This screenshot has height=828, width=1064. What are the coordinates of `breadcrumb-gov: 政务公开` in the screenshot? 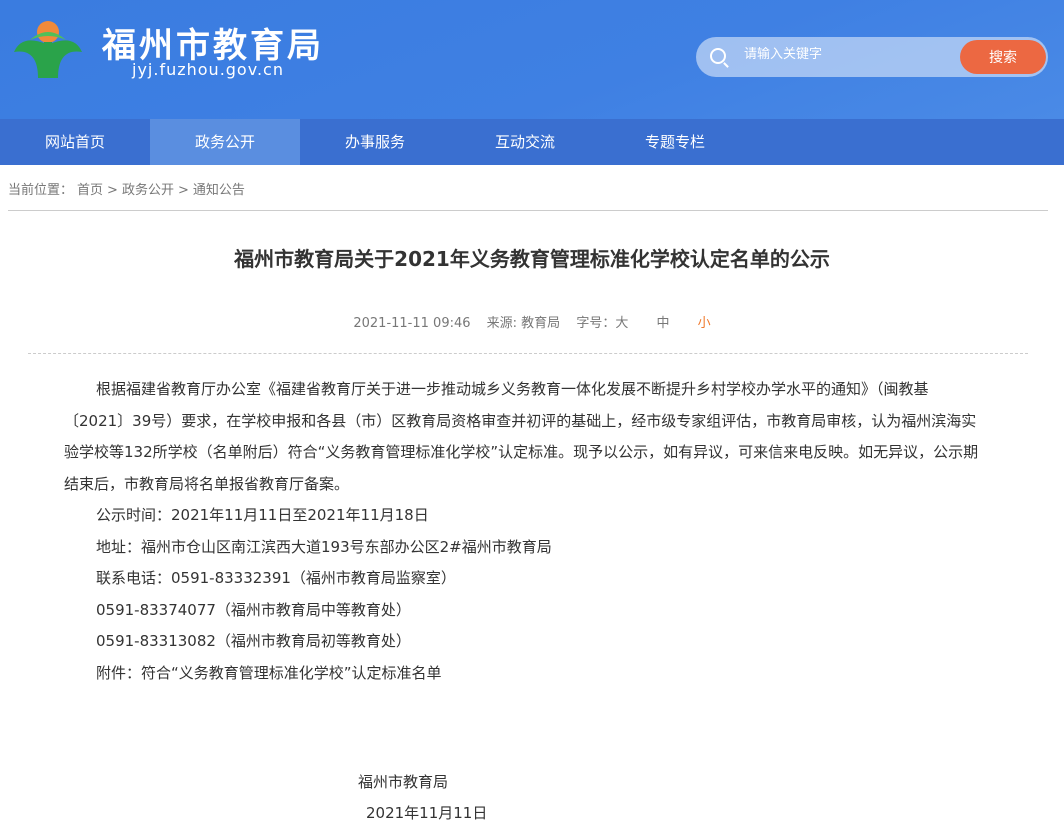 It's located at (148, 190).